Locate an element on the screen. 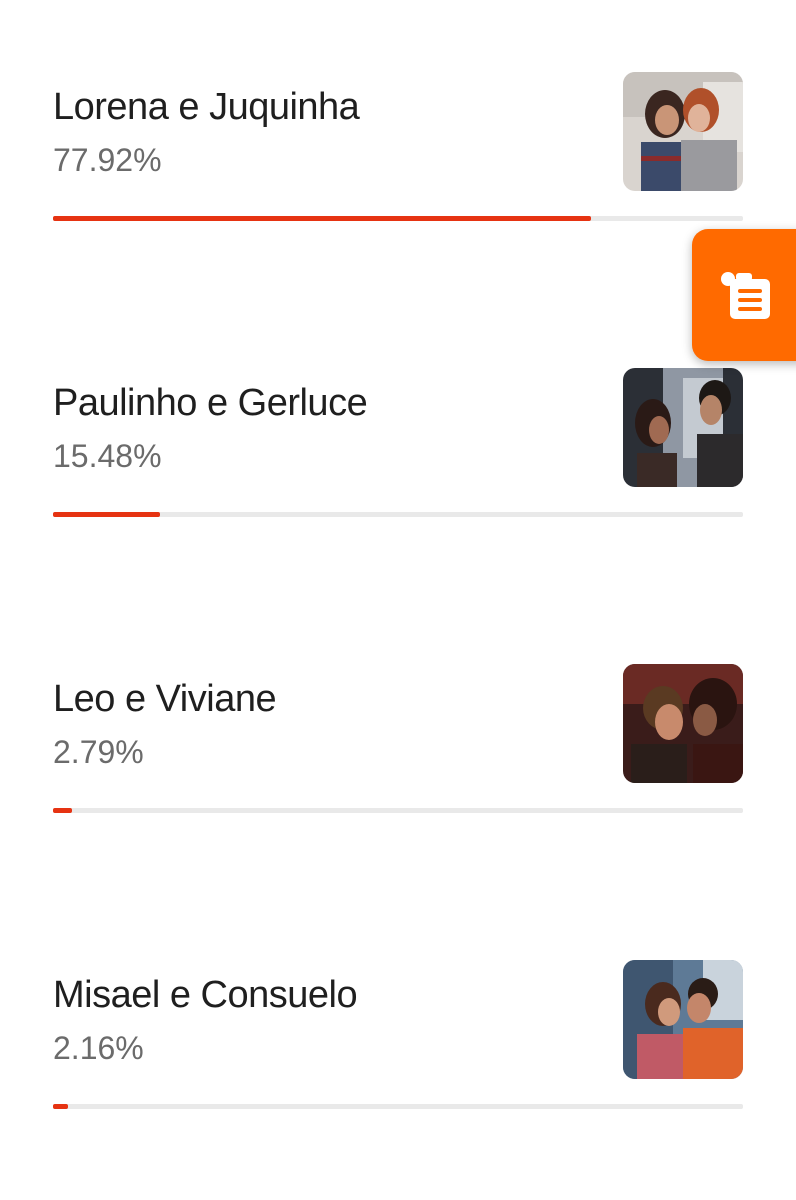 This screenshot has height=1200, width=796. floating-action-button is located at coordinates (744, 295).